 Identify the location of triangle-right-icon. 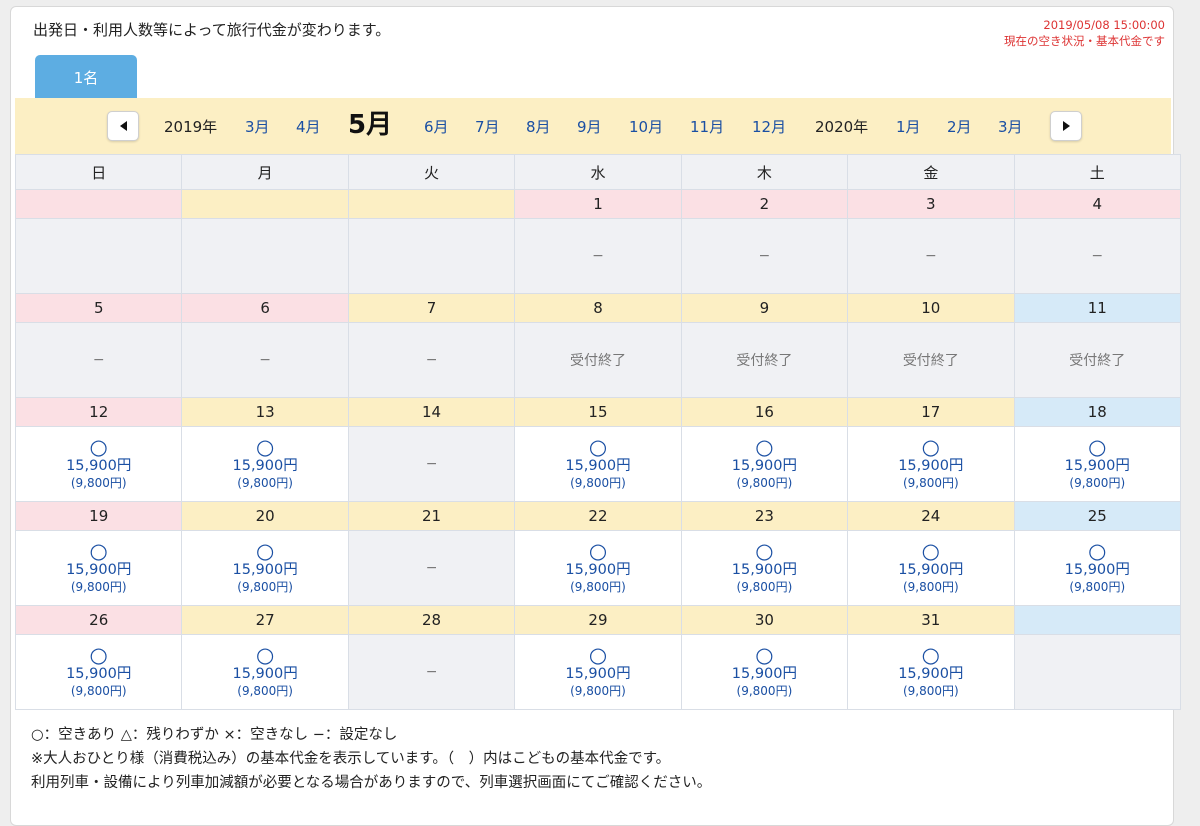
(1066, 126).